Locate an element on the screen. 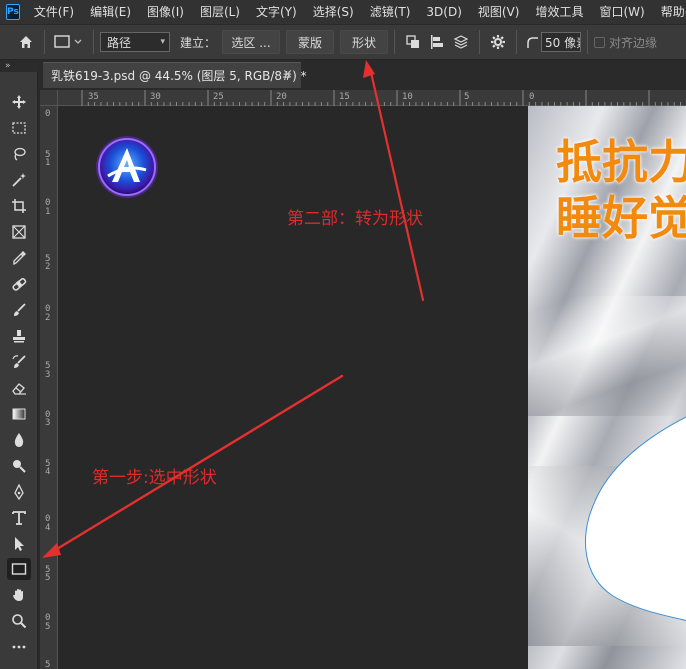 This screenshot has width=686, height=669. eraser-tool-icon is located at coordinates (19, 388).